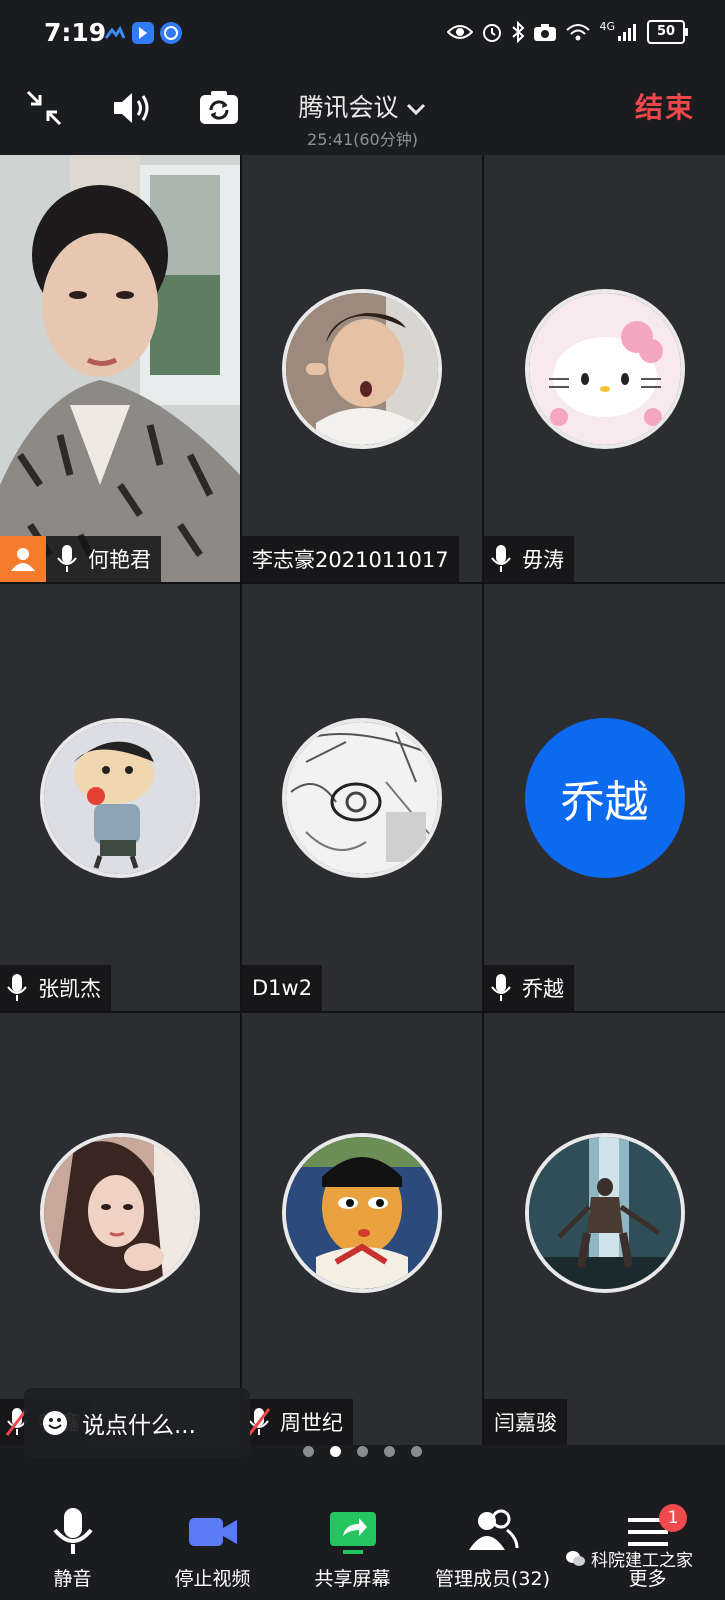  Describe the element at coordinates (212, 1532) in the screenshot. I see `video-camera-icon` at that location.